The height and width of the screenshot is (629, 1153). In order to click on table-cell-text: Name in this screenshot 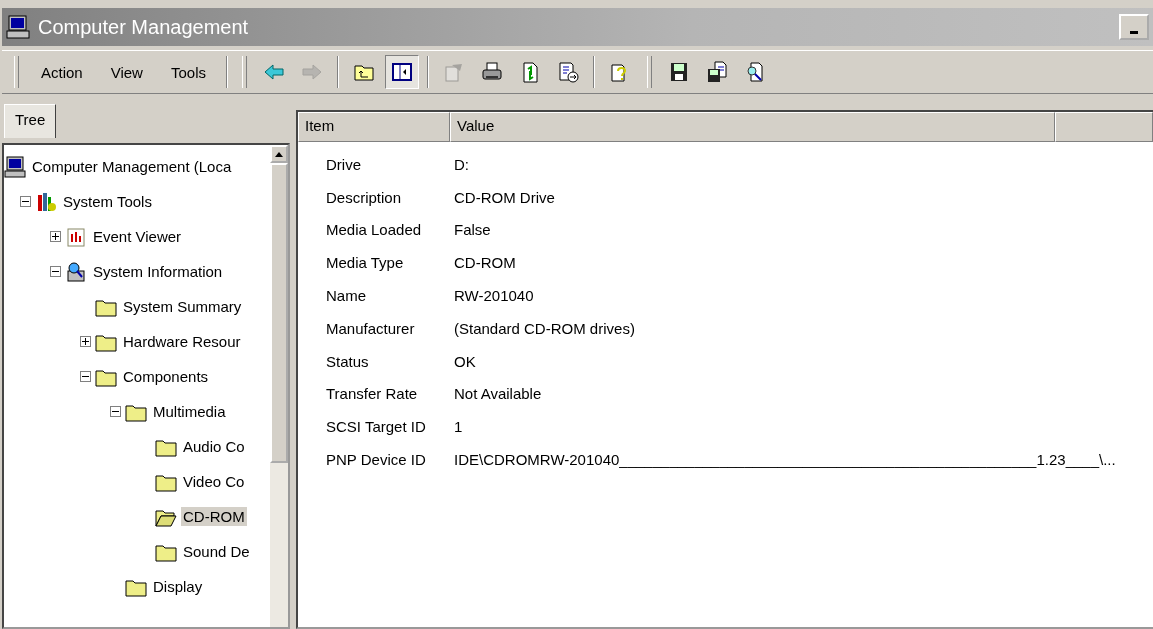, I will do `click(346, 296)`.